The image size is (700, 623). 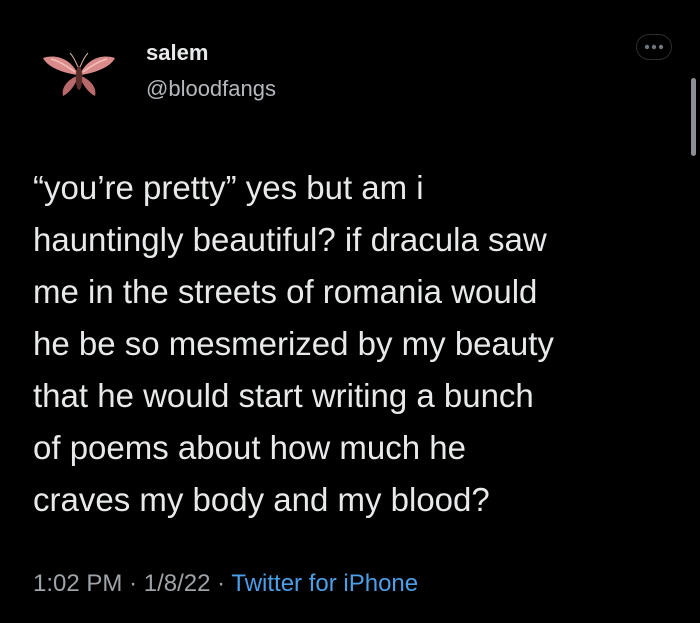 What do you see at coordinates (177, 53) in the screenshot?
I see `display-name: salem` at bounding box center [177, 53].